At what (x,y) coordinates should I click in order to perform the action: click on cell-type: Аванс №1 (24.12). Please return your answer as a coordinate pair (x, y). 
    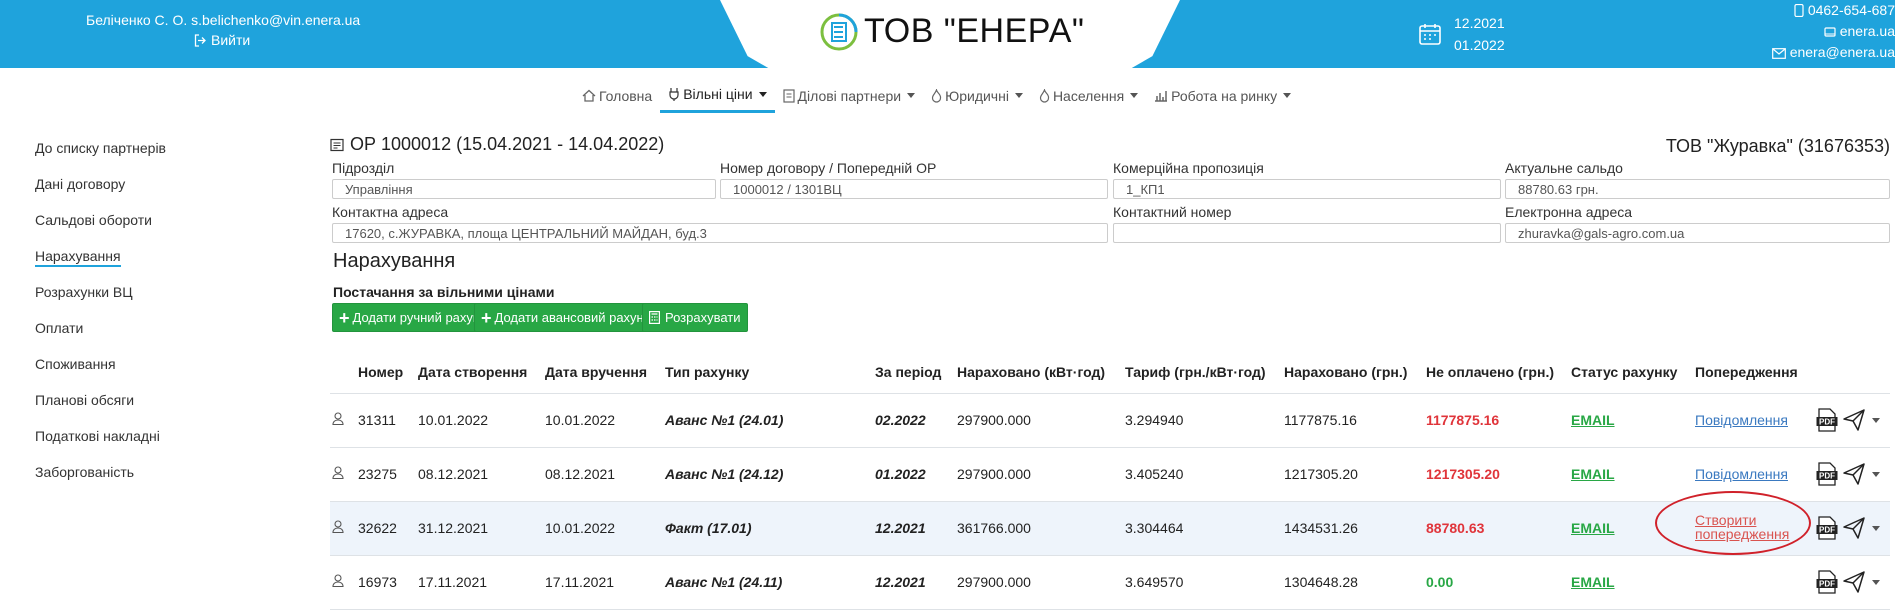
    Looking at the image, I should click on (724, 474).